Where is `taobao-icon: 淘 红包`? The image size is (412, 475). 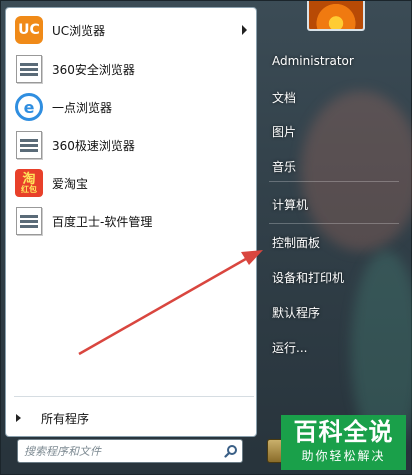
taobao-icon: 淘 红包 is located at coordinates (29, 183).